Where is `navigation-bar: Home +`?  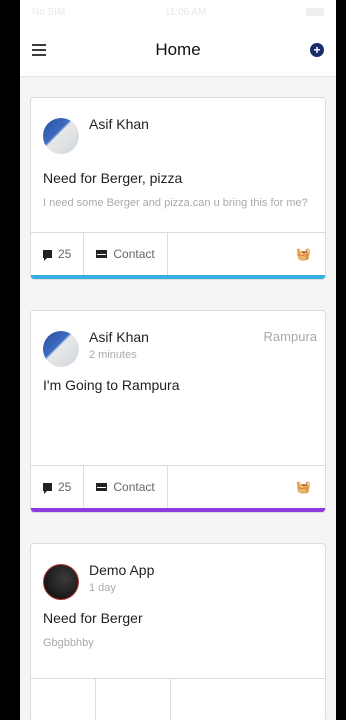 navigation-bar: Home + is located at coordinates (178, 50).